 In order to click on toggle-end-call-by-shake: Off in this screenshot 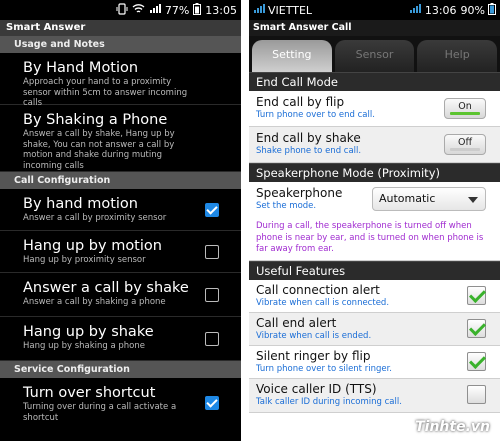, I will do `click(465, 144)`.